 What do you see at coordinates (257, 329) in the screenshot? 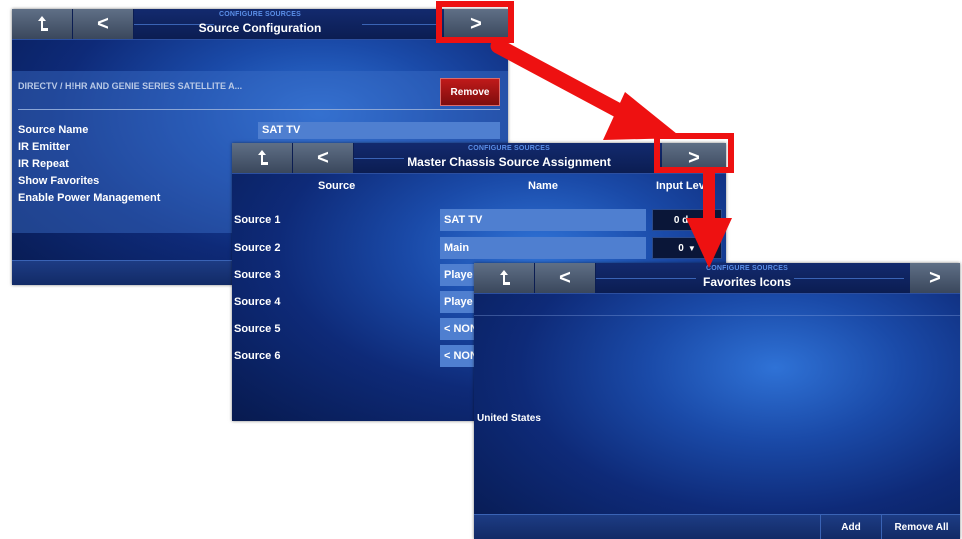
I see `source-label: Source 5` at bounding box center [257, 329].